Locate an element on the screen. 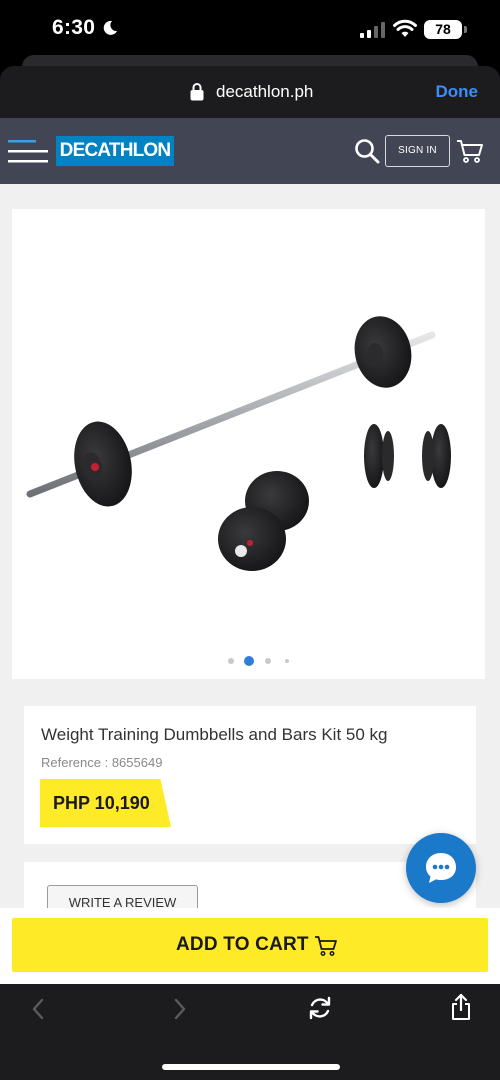  signal-icon is located at coordinates (372, 30).